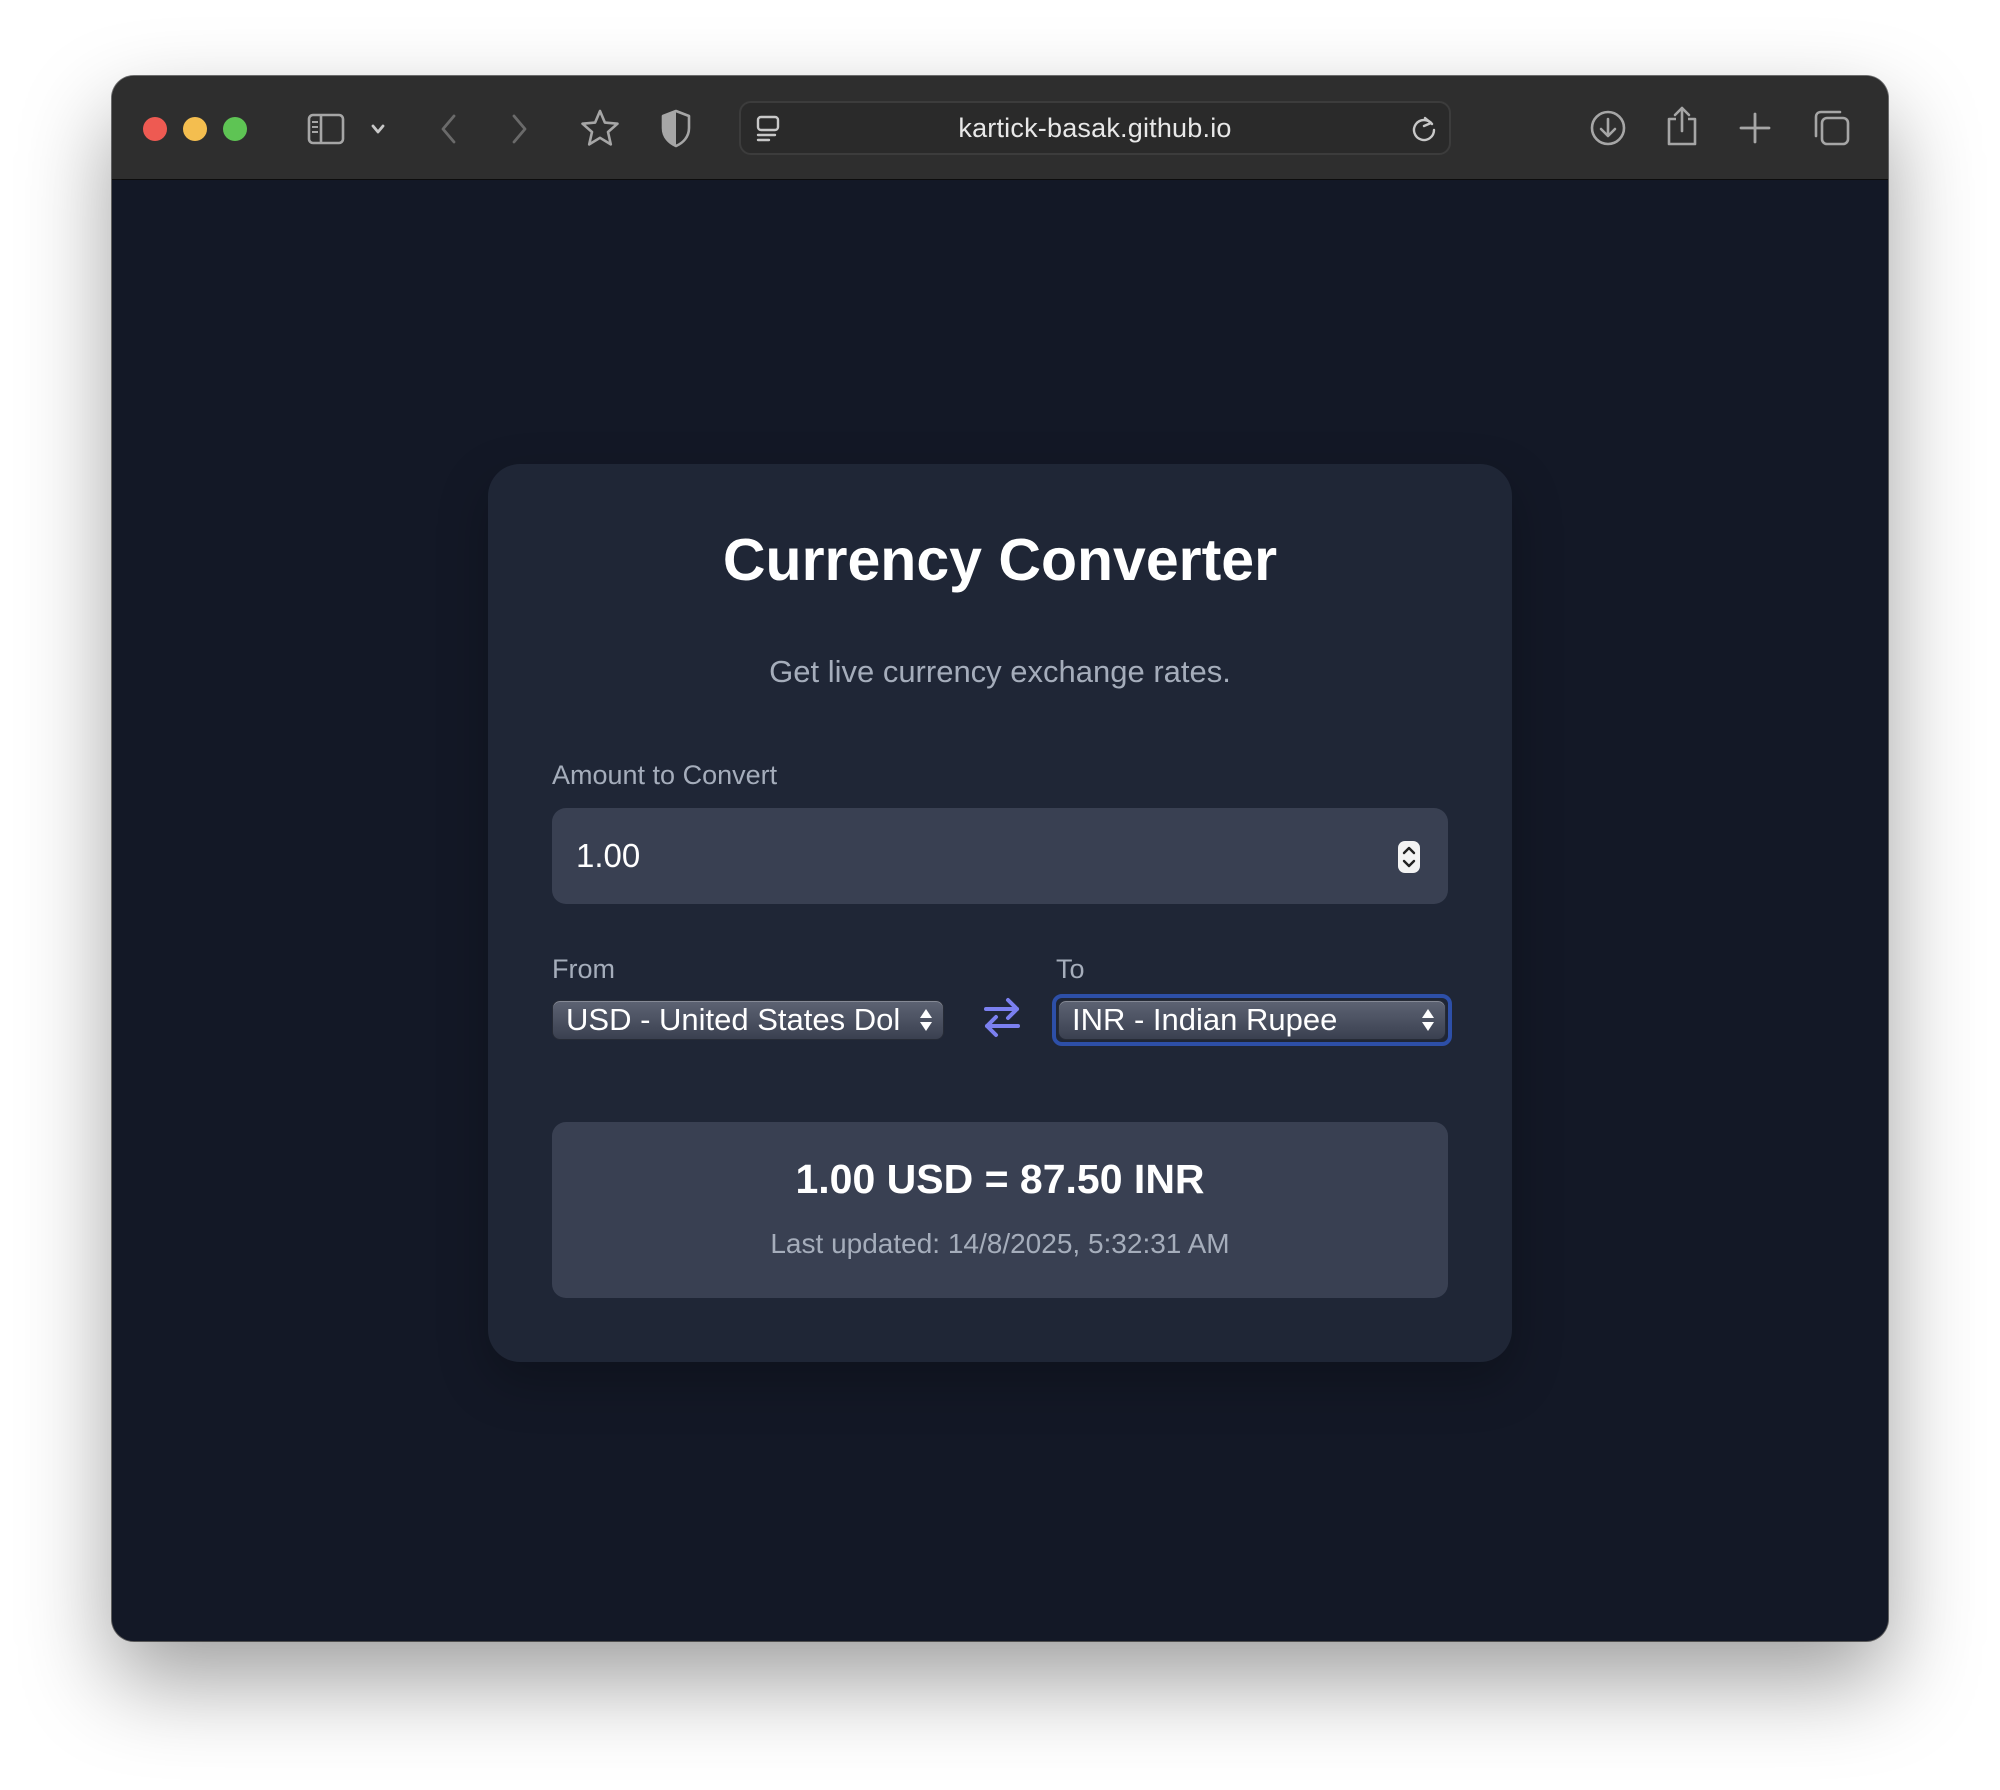 This screenshot has width=2000, height=1790. I want to click on close-window-button, so click(155, 129).